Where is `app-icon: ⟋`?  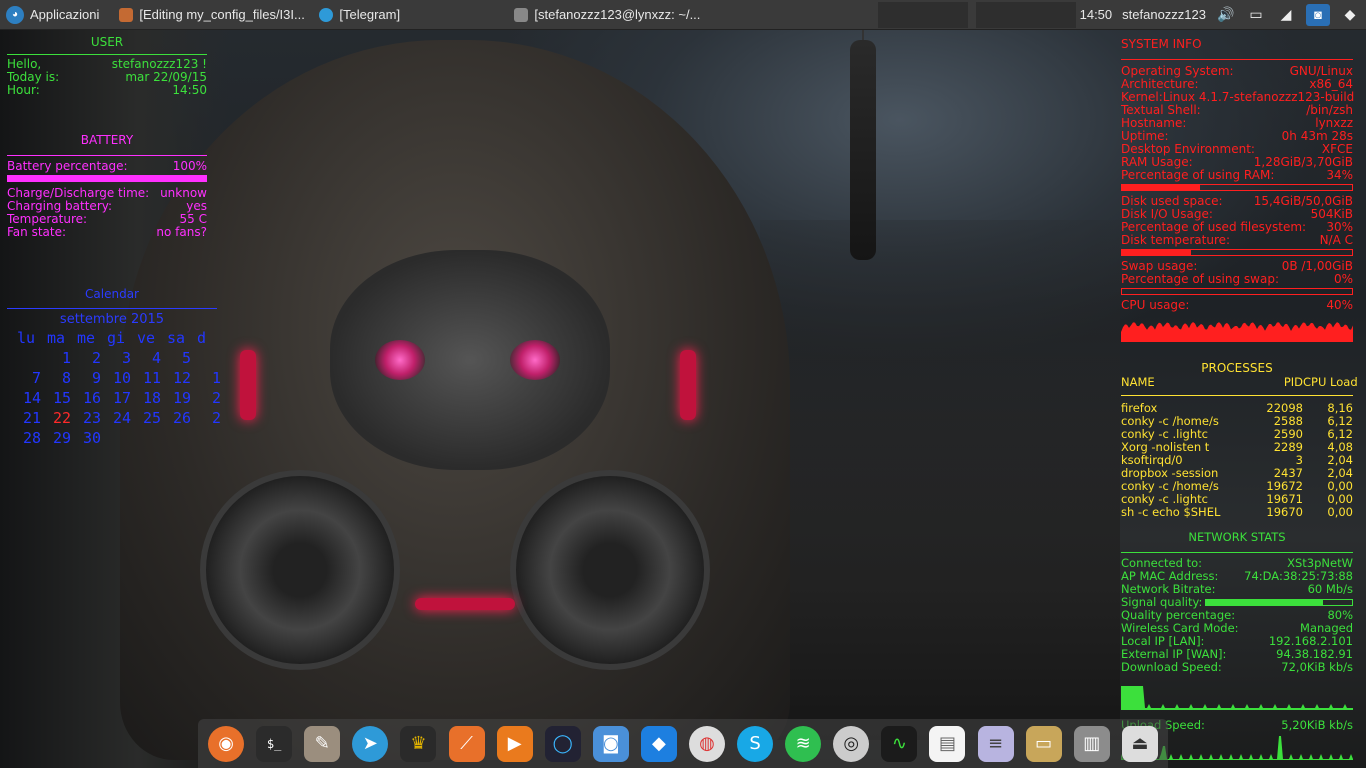 app-icon: ⟋ is located at coordinates (466, 743).